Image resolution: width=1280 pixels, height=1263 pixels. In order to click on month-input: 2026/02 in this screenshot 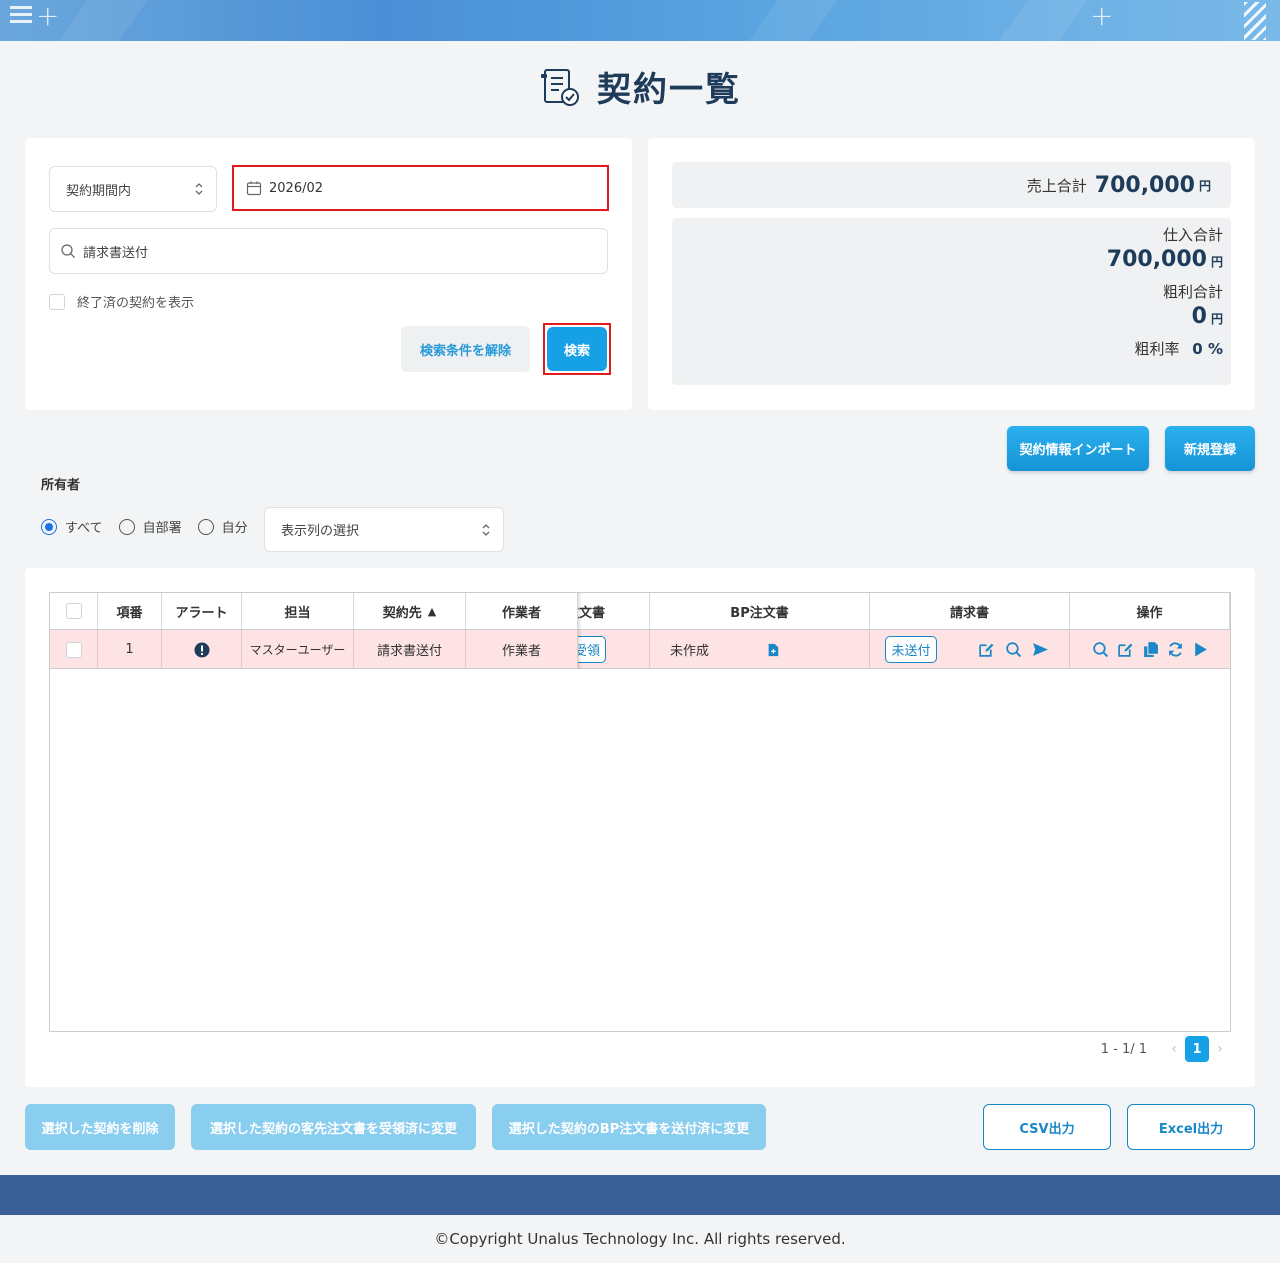, I will do `click(420, 188)`.